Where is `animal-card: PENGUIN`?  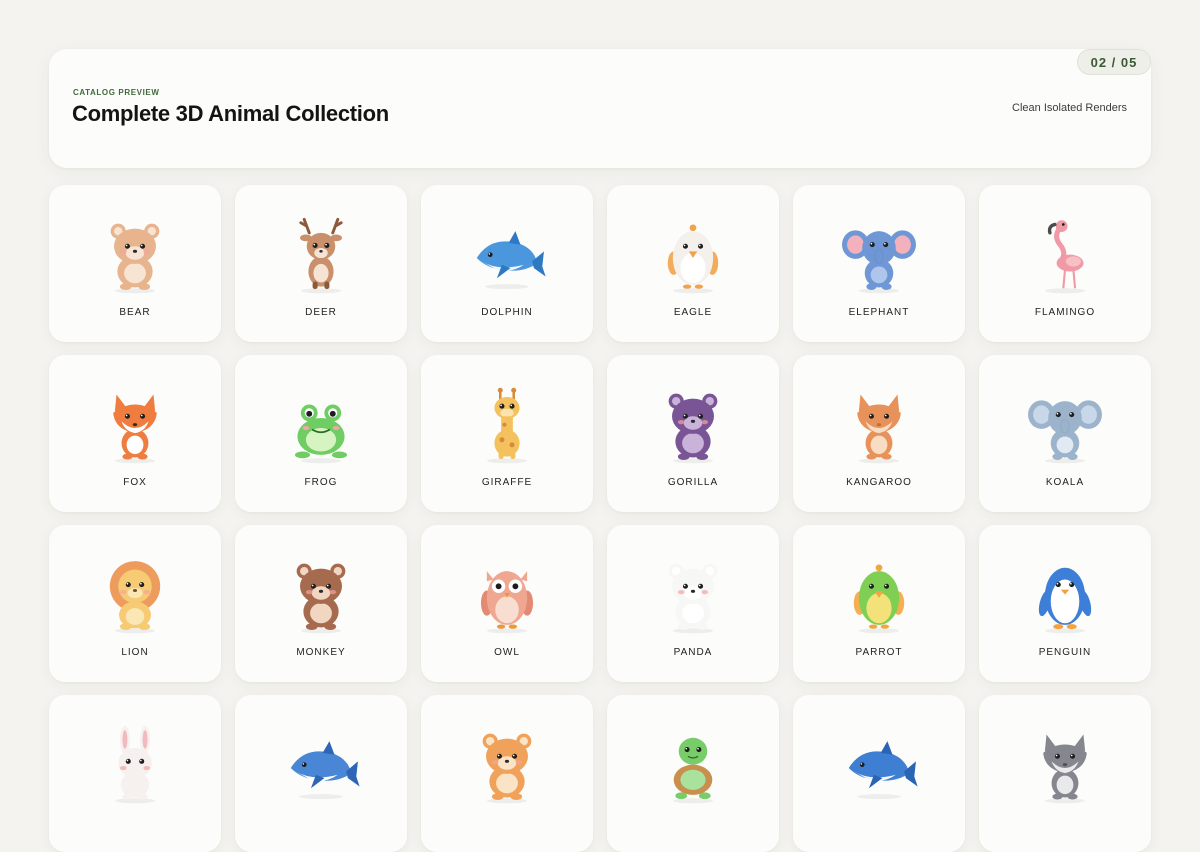 animal-card: PENGUIN is located at coordinates (1065, 603).